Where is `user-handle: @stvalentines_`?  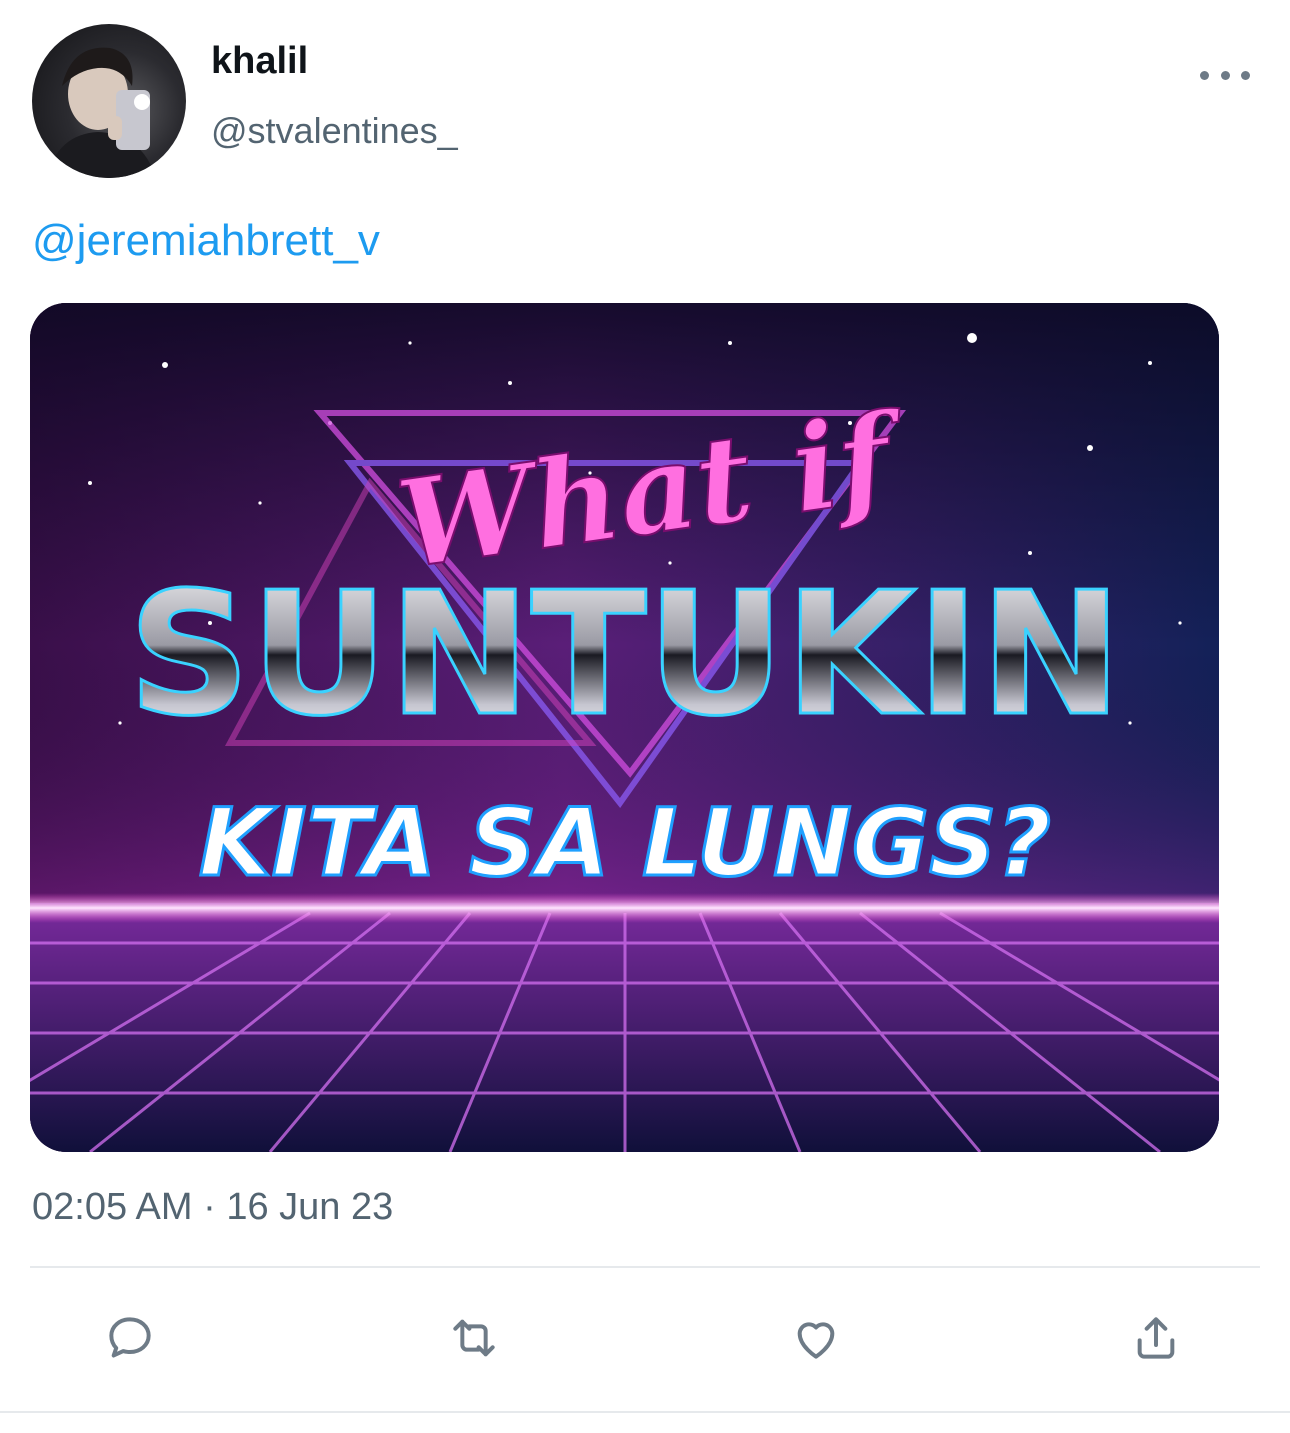
user-handle: @stvalentines_ is located at coordinates (334, 131).